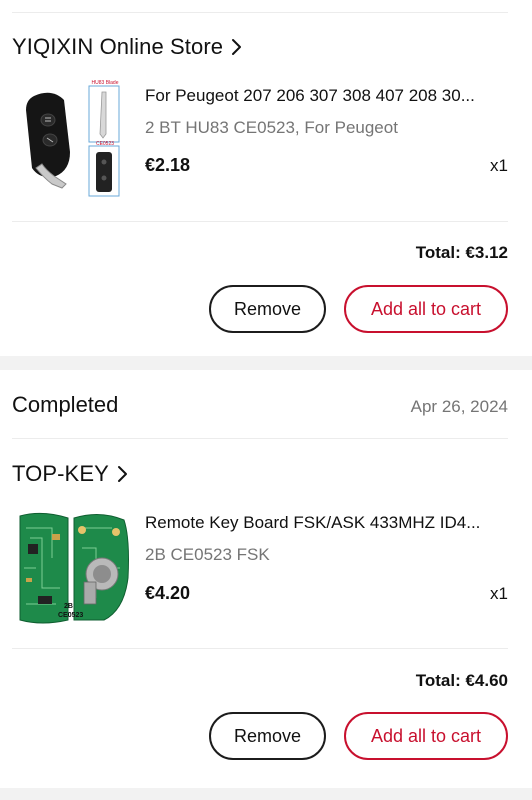 The width and height of the screenshot is (532, 800). Describe the element at coordinates (207, 554) in the screenshot. I see `product-variant: 2B CE0523 FSK` at that location.